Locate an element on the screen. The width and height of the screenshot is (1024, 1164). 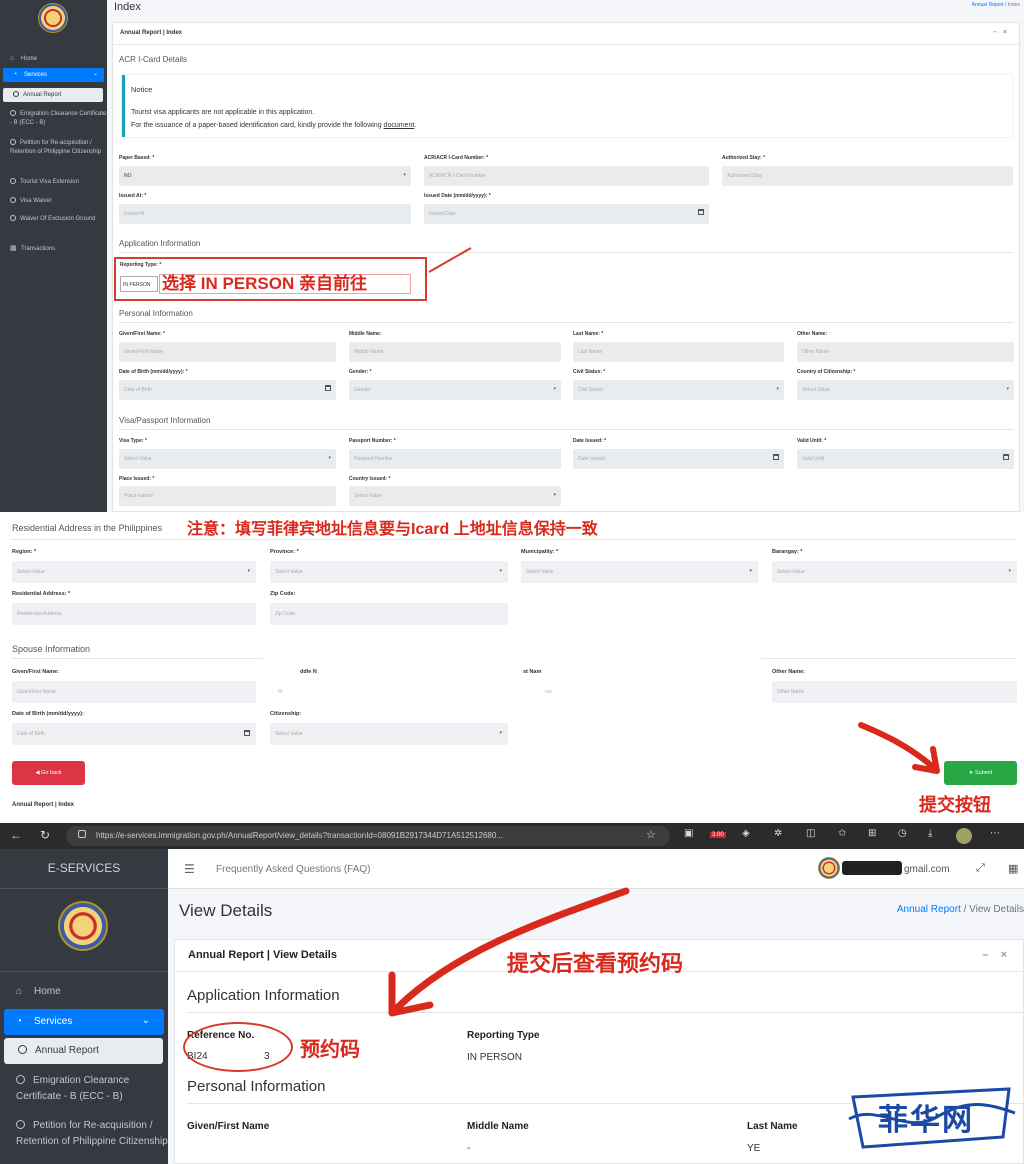
document-link: document is located at coordinates (399, 125).